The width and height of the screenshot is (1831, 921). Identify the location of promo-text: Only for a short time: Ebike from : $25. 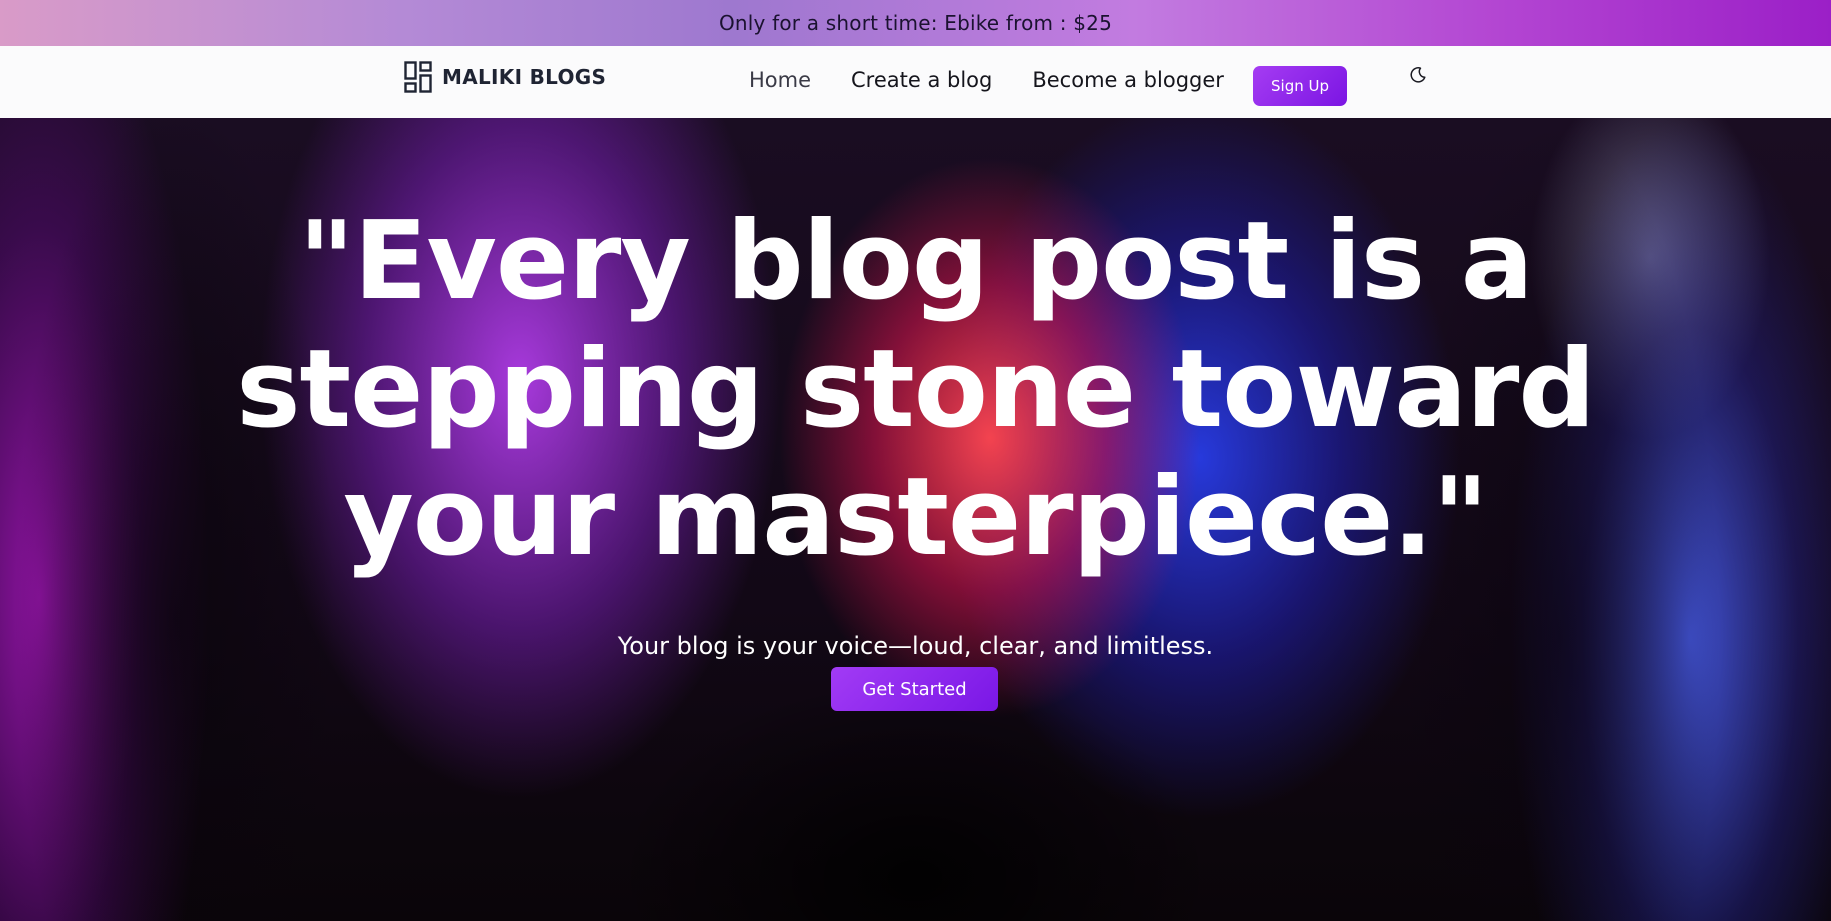
(915, 23).